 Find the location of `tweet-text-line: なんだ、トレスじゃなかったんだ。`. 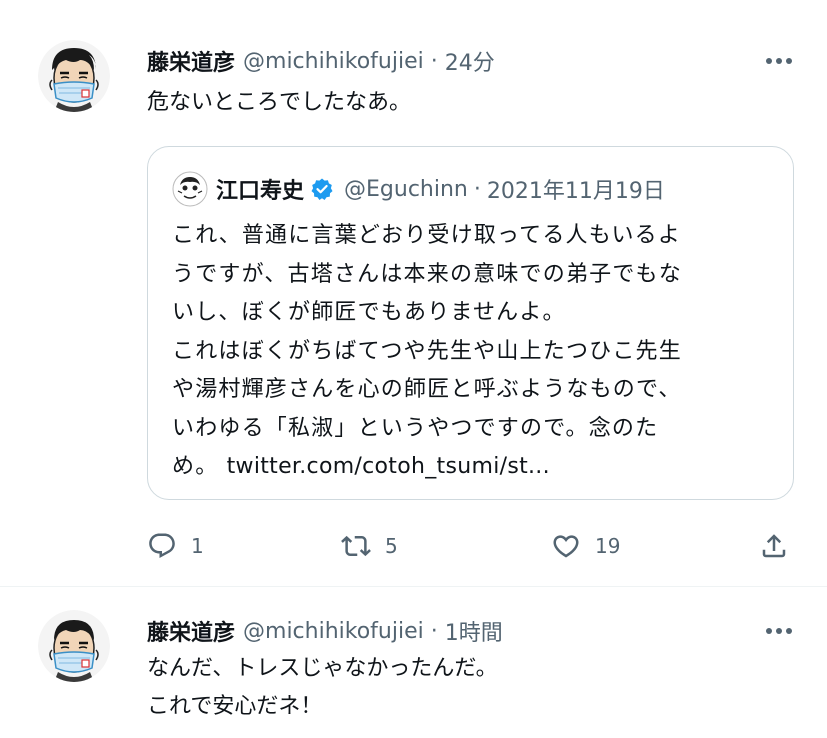

tweet-text-line: なんだ、トレスじゃなかったんだ。 is located at coordinates (322, 668).